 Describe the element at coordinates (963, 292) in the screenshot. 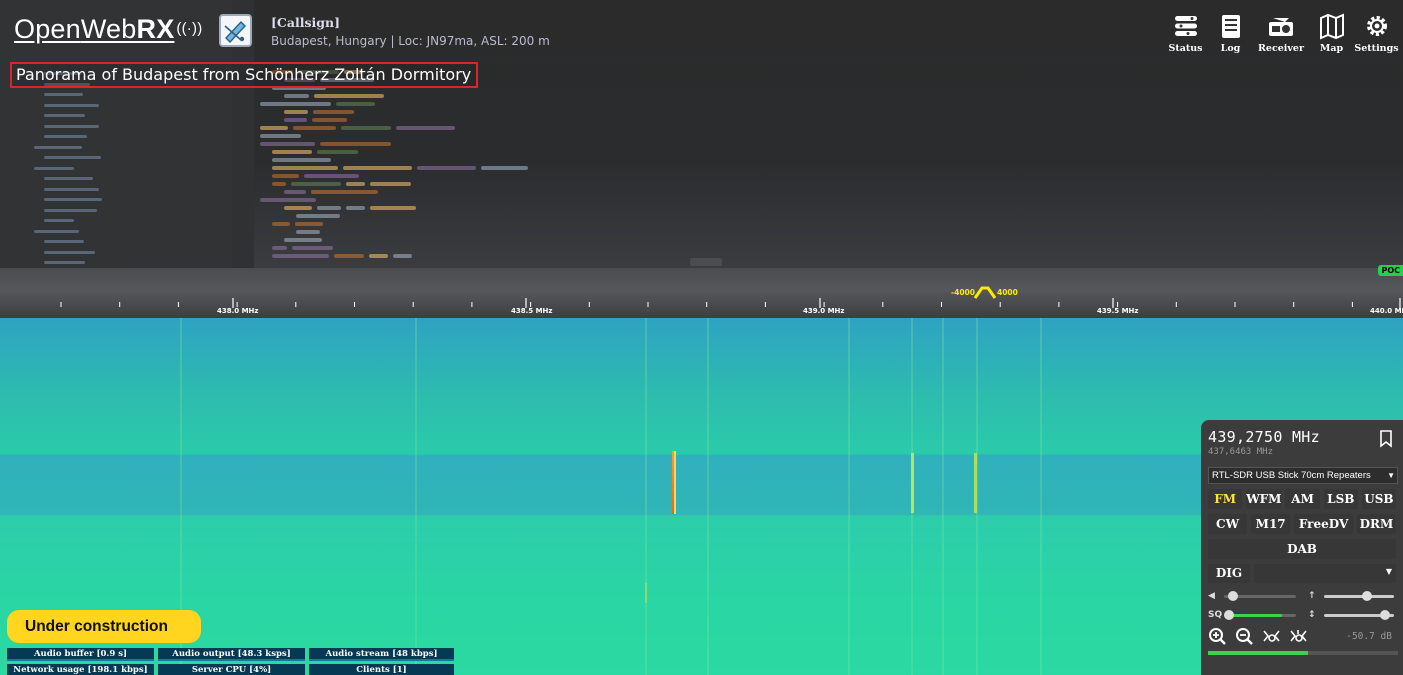

I see `filter-low-label: -4000` at that location.